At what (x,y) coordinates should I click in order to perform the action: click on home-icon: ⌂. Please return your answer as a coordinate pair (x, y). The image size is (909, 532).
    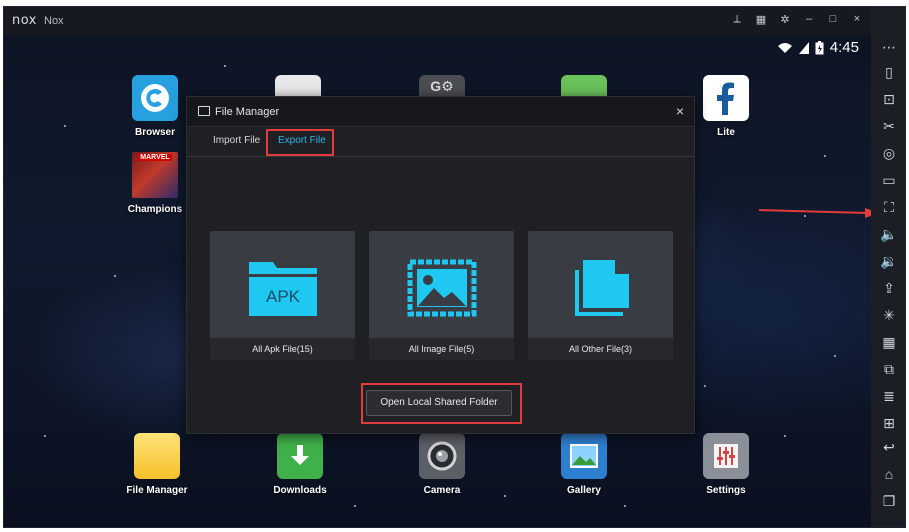
    Looking at the image, I should click on (889, 474).